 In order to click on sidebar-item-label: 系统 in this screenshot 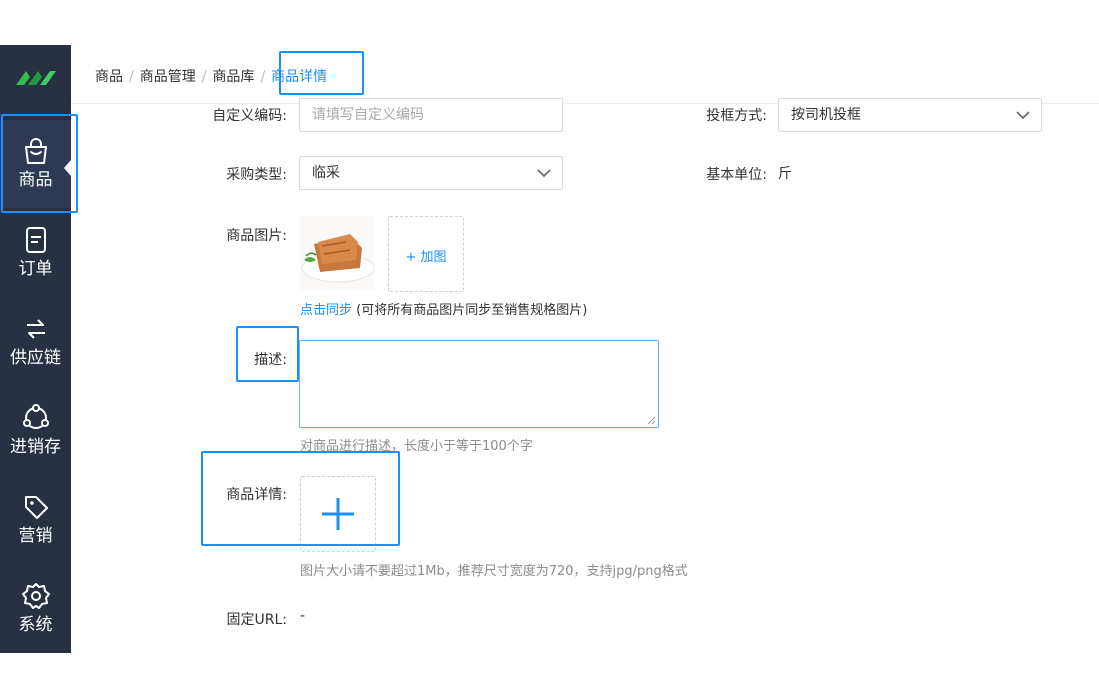, I will do `click(35, 625)`.